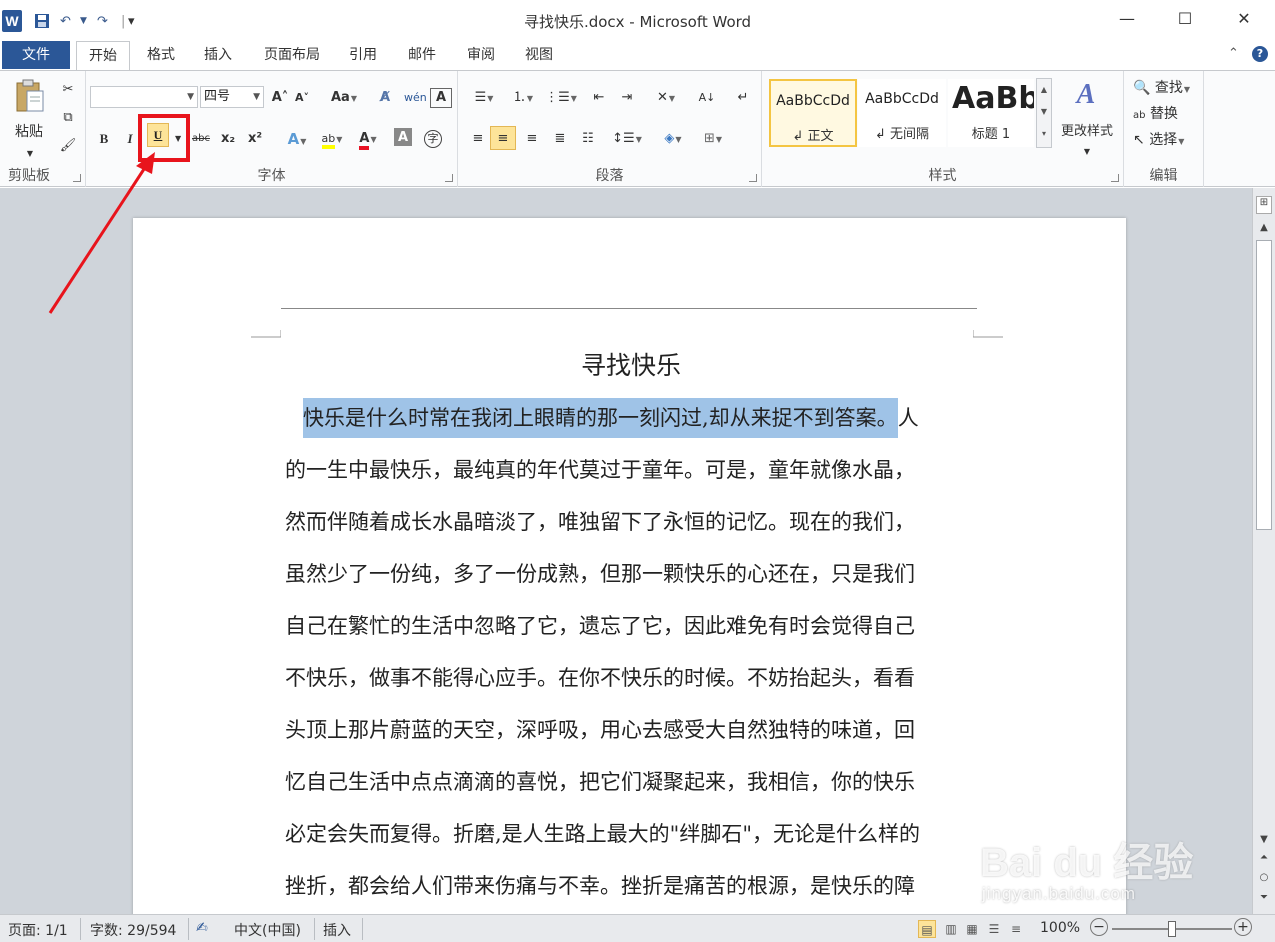  I want to click on strikethrough-button: abc, so click(201, 138).